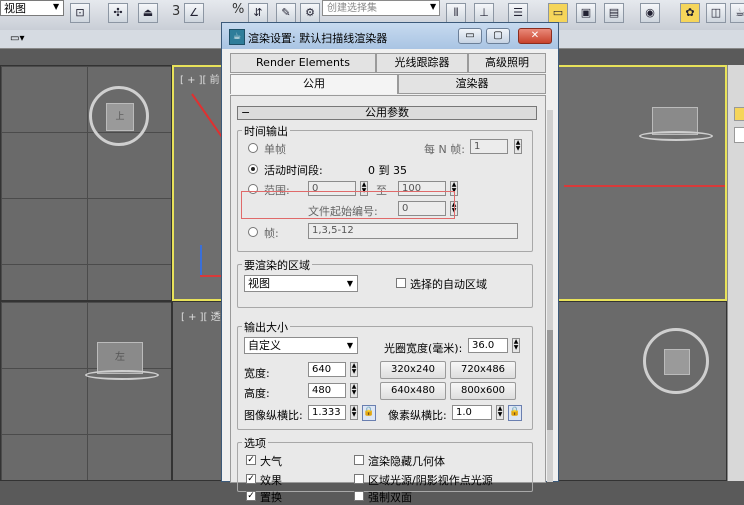 This screenshot has width=744, height=505. Describe the element at coordinates (271, 233) in the screenshot. I see `frames-label: 帧:` at that location.